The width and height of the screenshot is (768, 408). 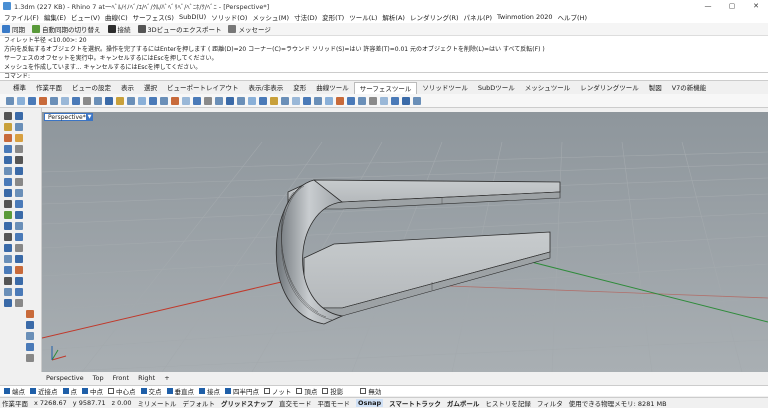 I want to click on box-icon, so click(x=8, y=171).